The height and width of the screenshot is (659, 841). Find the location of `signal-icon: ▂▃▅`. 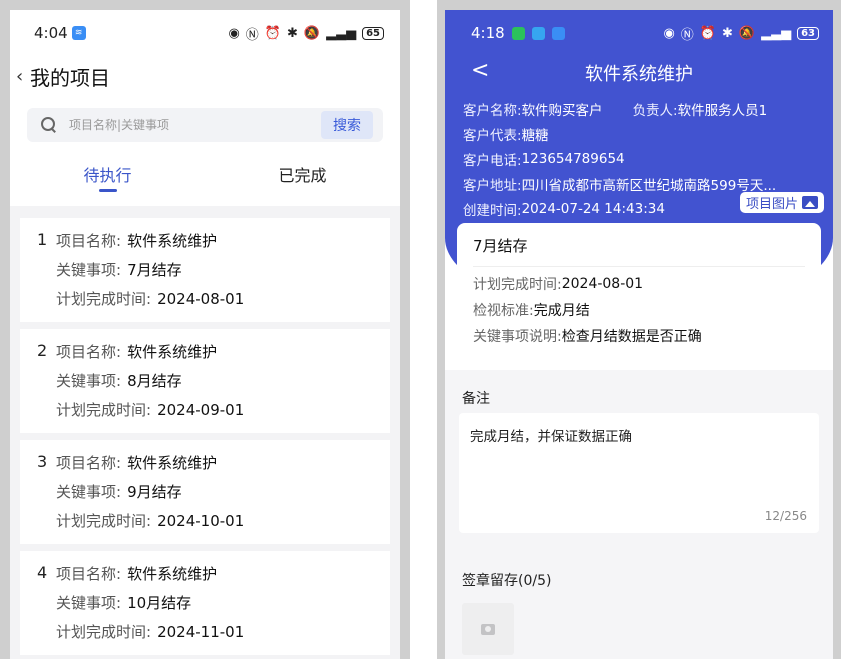

signal-icon: ▂▃▅ is located at coordinates (341, 33).